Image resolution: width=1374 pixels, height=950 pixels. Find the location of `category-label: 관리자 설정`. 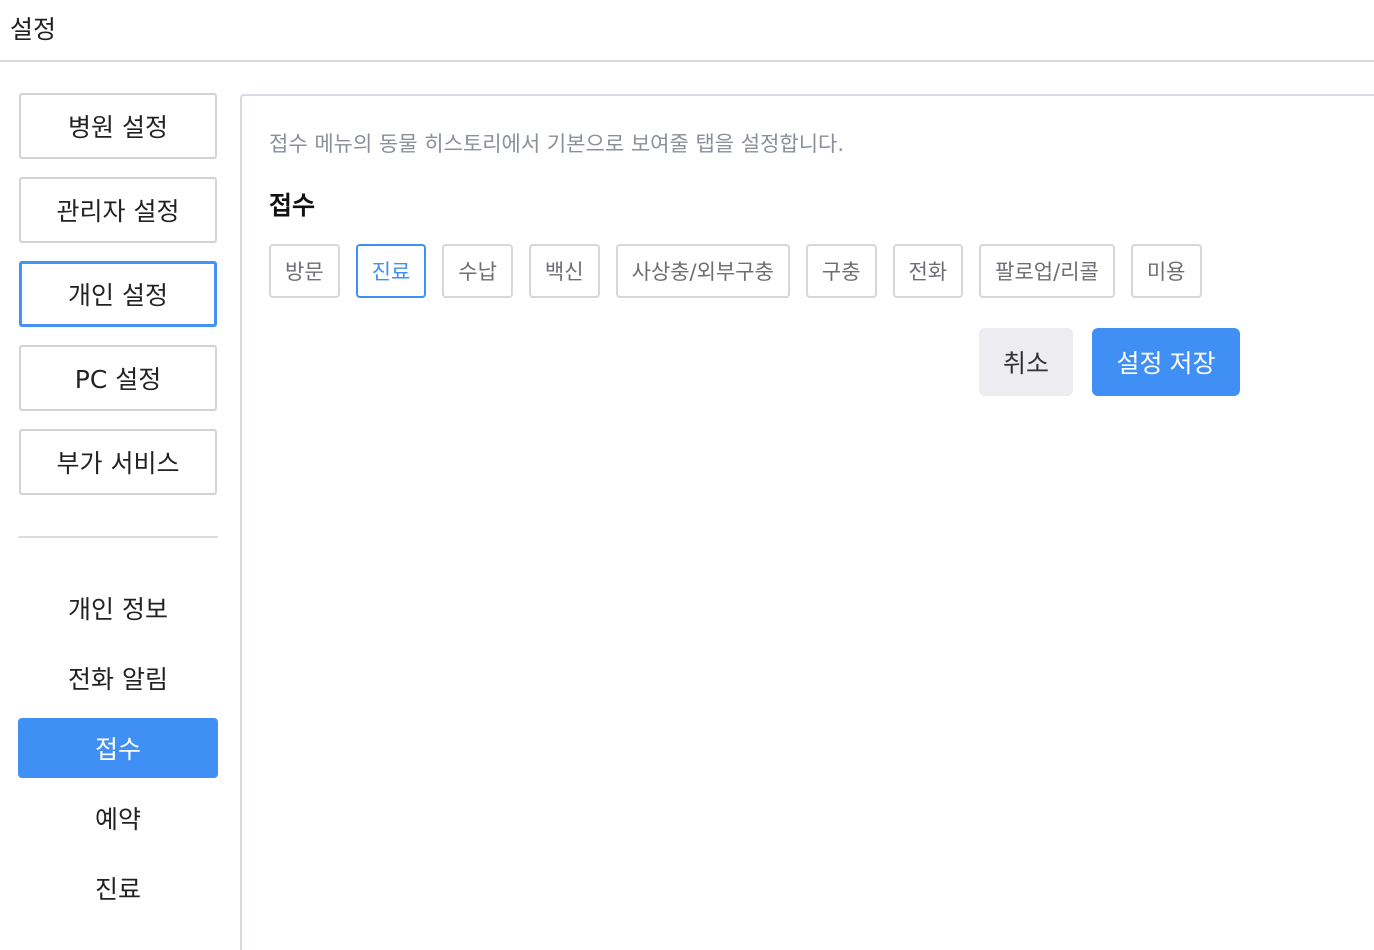

category-label: 관리자 설정 is located at coordinates (118, 211).